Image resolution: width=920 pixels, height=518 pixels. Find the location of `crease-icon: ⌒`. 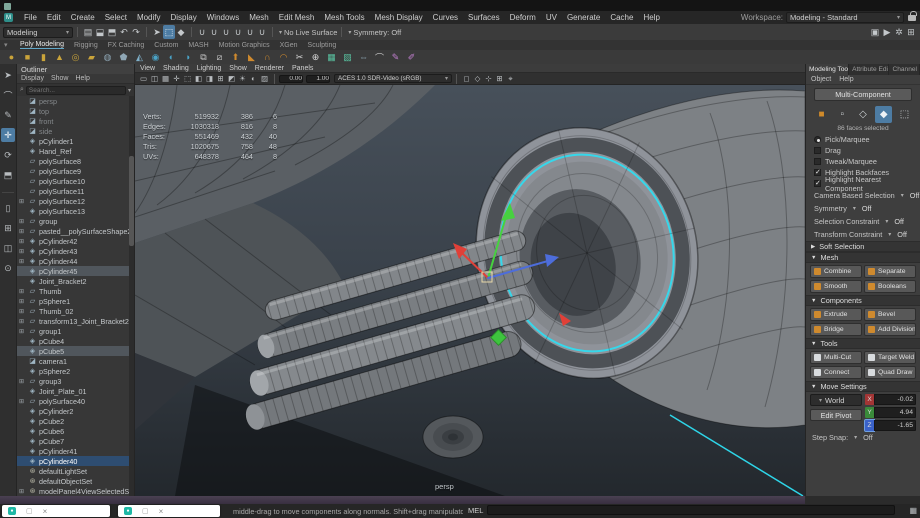

crease-icon: ⌒ is located at coordinates (379, 57).